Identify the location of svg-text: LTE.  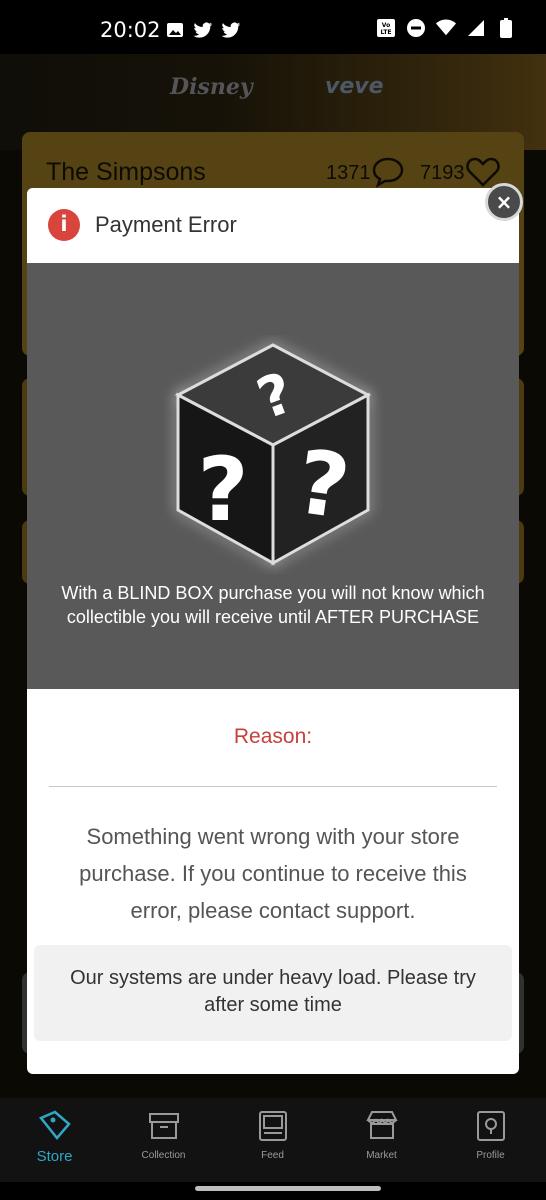
(385, 32).